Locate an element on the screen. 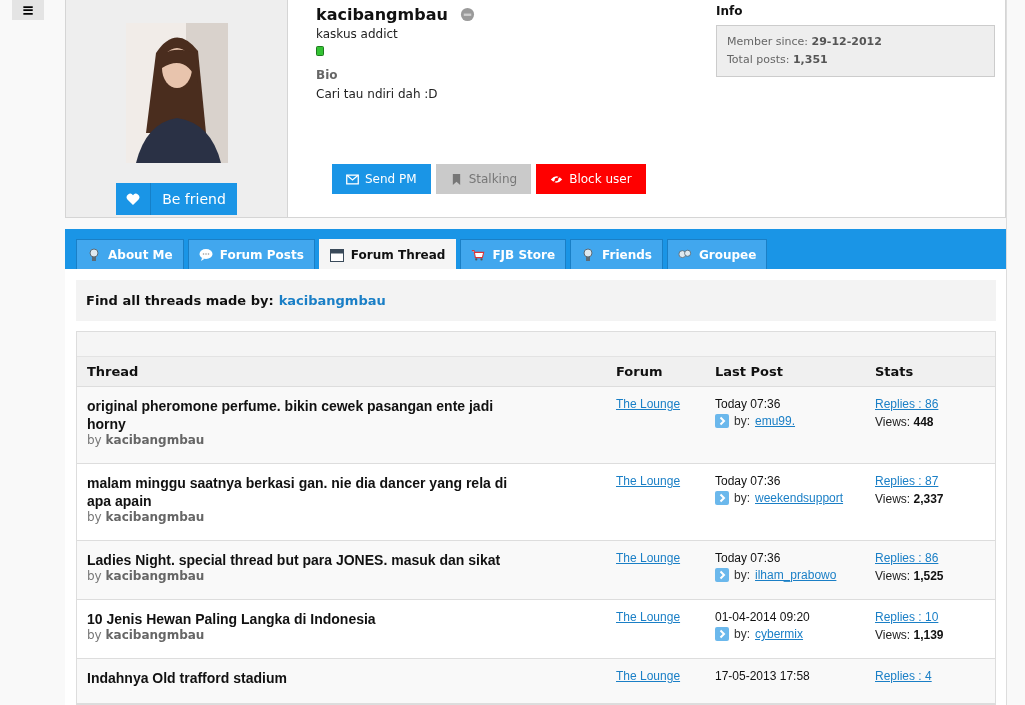  username: kacibangmbau is located at coordinates (382, 14).